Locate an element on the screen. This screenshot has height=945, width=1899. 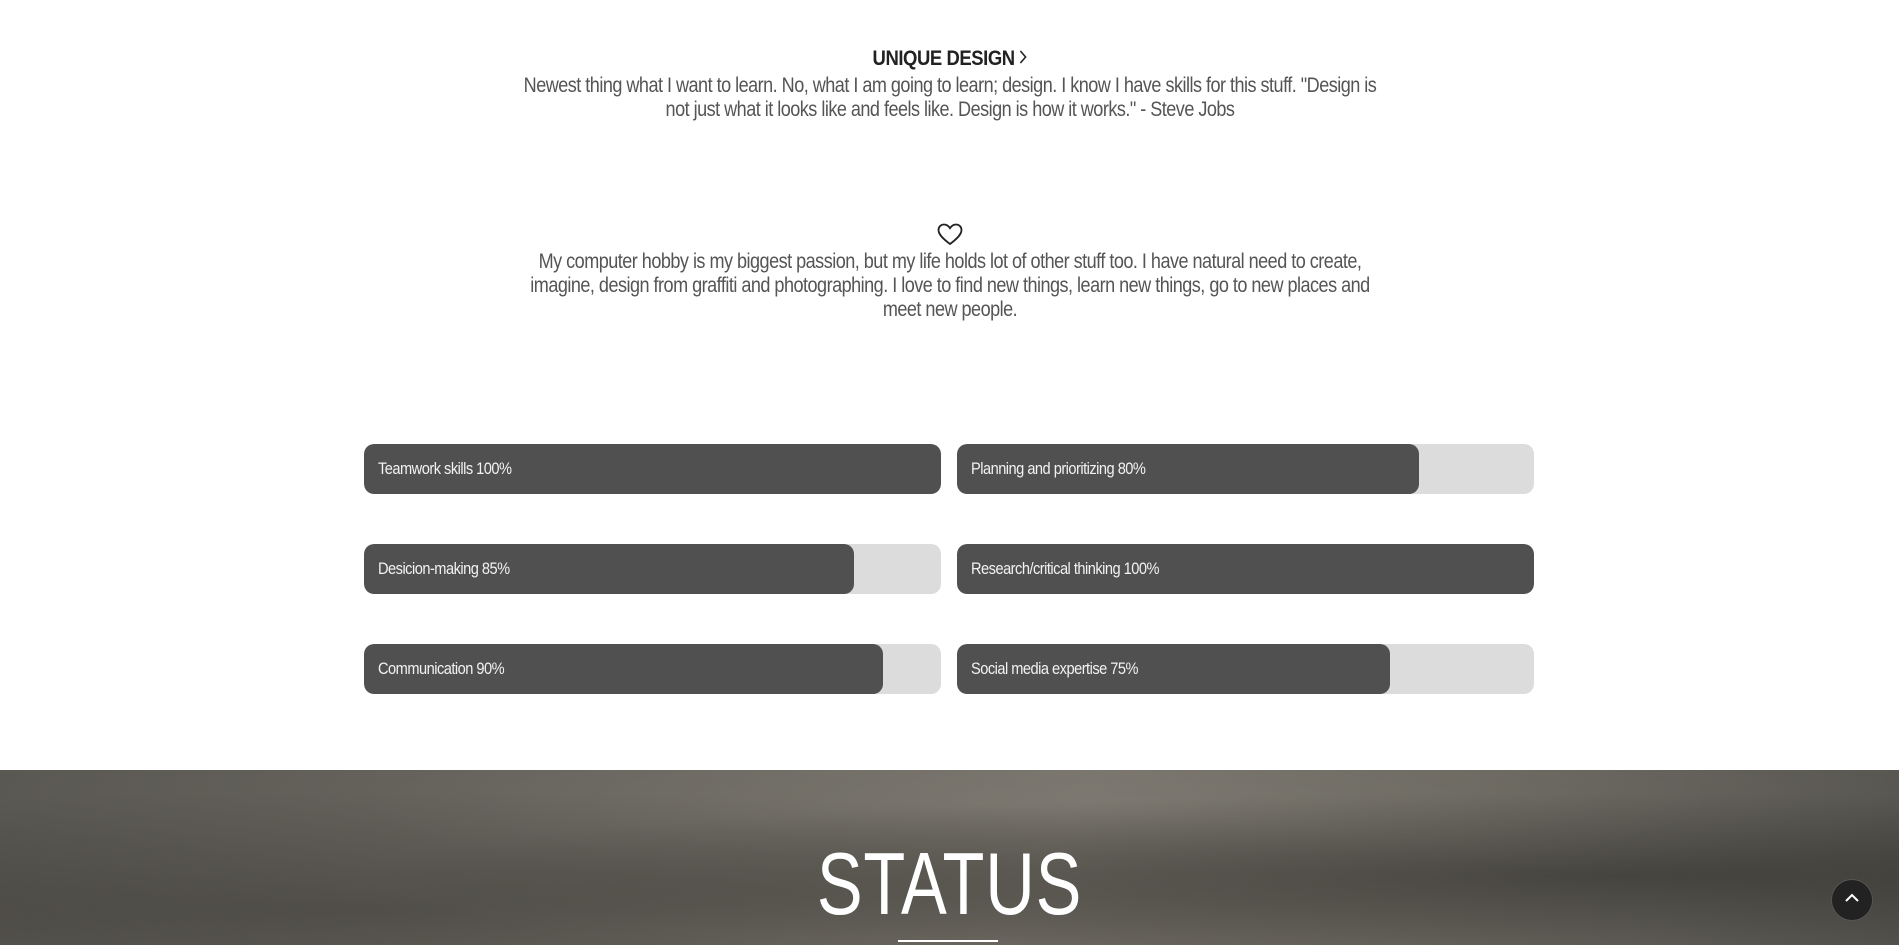
skill-bar: Social media expertise 75% is located at coordinates (1245, 669).